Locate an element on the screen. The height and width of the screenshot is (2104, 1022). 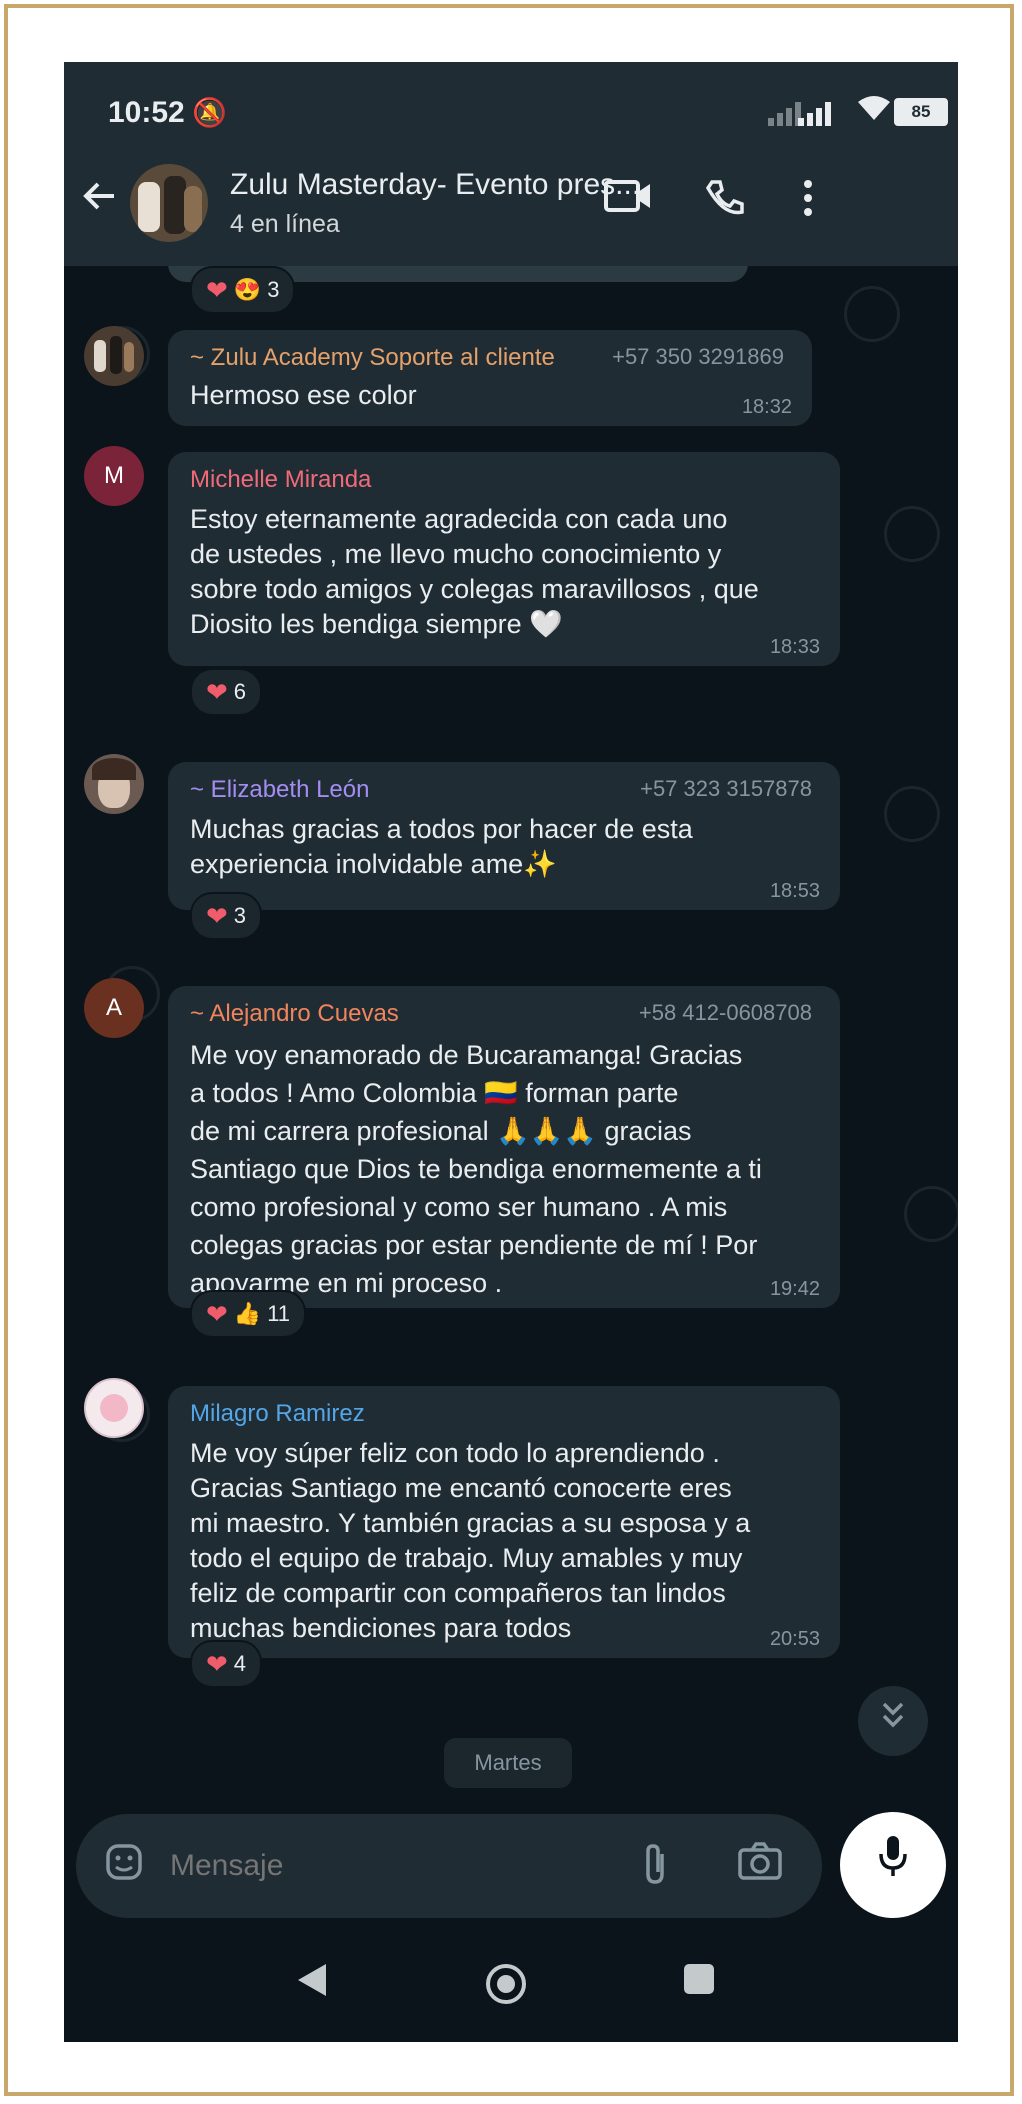
reaction-summary: ❤ 😍 3 is located at coordinates (243, 290).